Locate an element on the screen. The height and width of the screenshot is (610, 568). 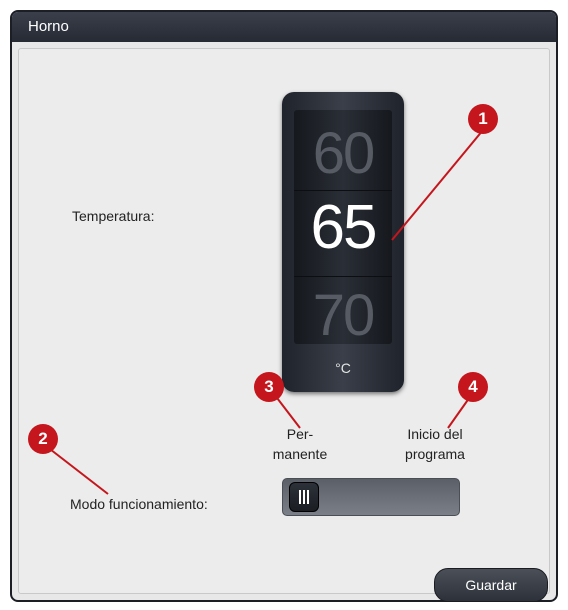
callout-marker-3: 3 is located at coordinates (269, 387).